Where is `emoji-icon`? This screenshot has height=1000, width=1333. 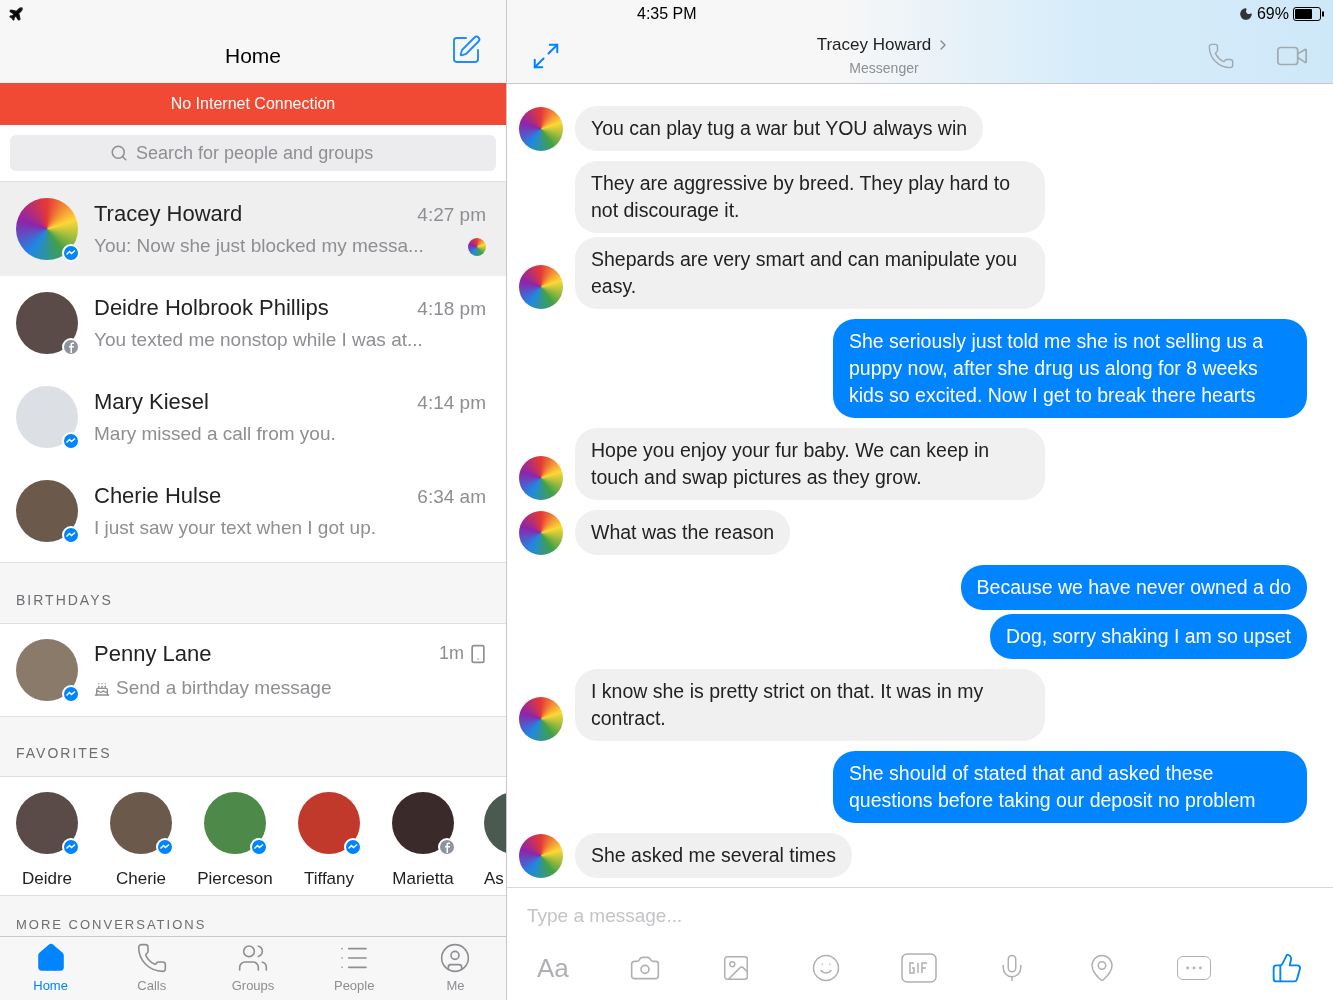
emoji-icon is located at coordinates (825, 968).